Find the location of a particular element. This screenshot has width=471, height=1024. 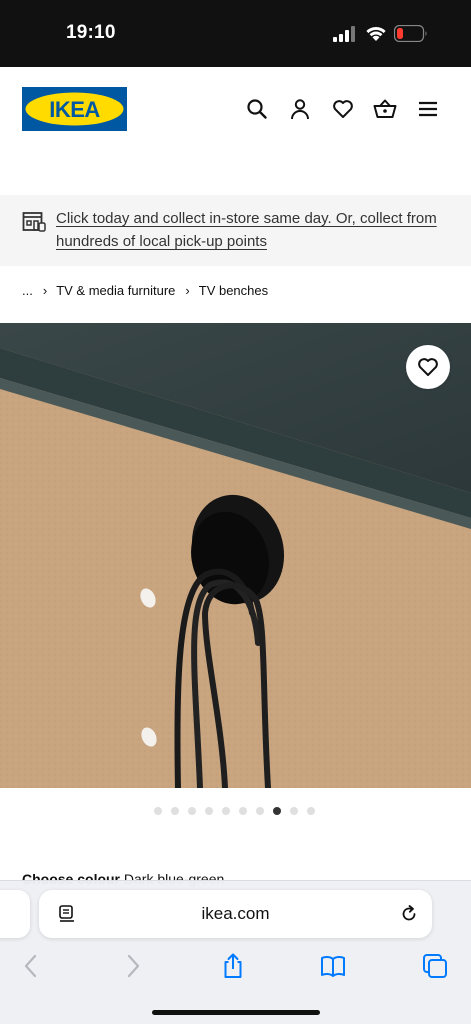

reload-icon is located at coordinates (409, 914).